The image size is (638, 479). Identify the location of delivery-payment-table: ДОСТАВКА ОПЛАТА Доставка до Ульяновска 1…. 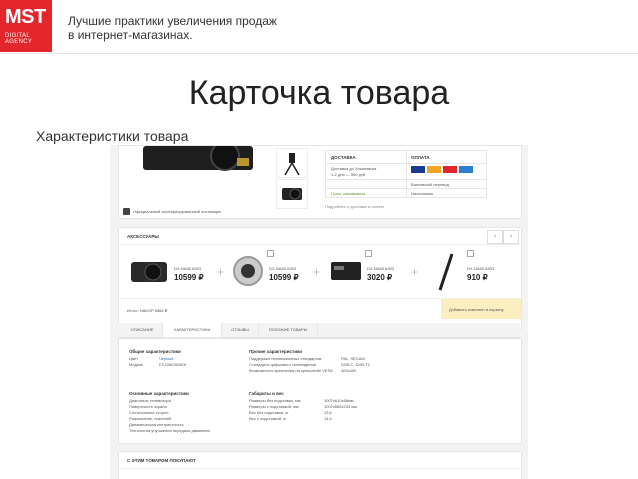
(406, 174).